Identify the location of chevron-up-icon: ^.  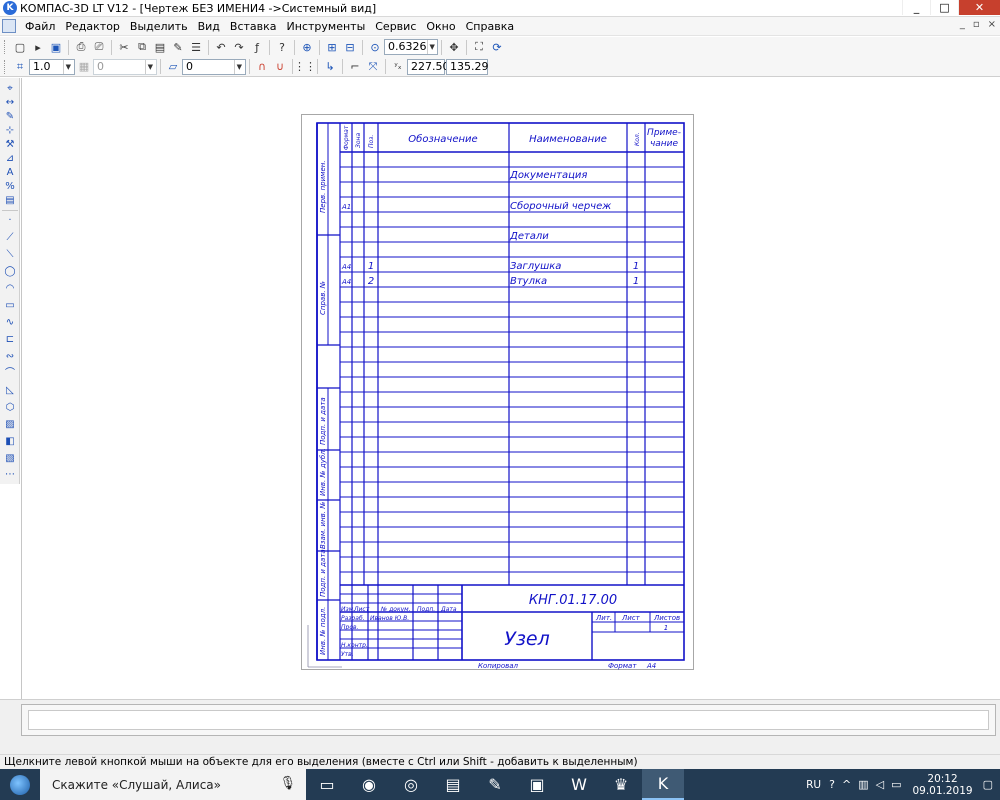
(846, 784).